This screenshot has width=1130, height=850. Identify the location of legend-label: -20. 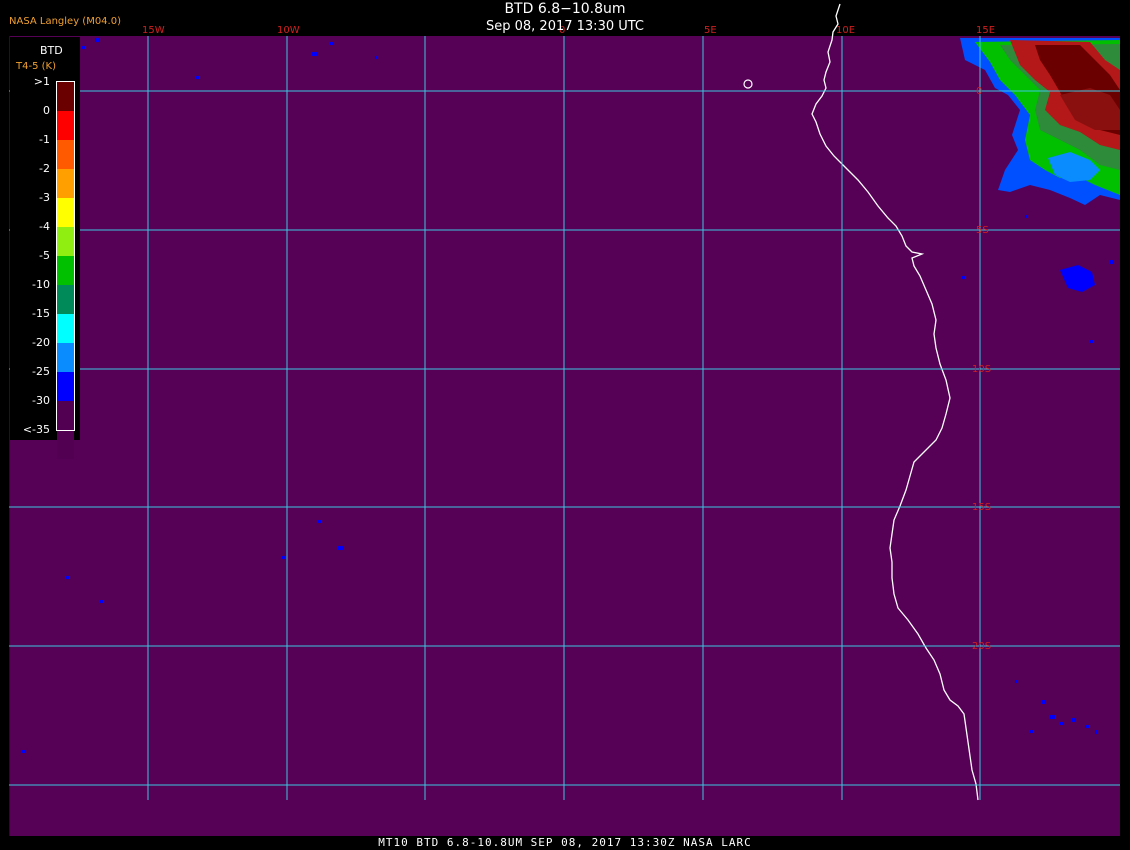
(41, 342).